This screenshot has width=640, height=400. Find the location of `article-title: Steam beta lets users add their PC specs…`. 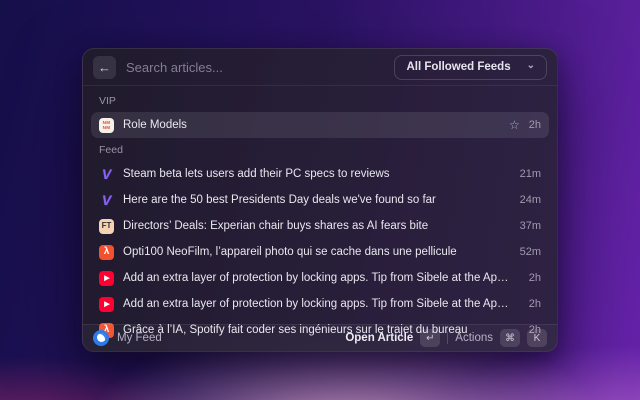

article-title: Steam beta lets users add their PC specs… is located at coordinates (256, 174).